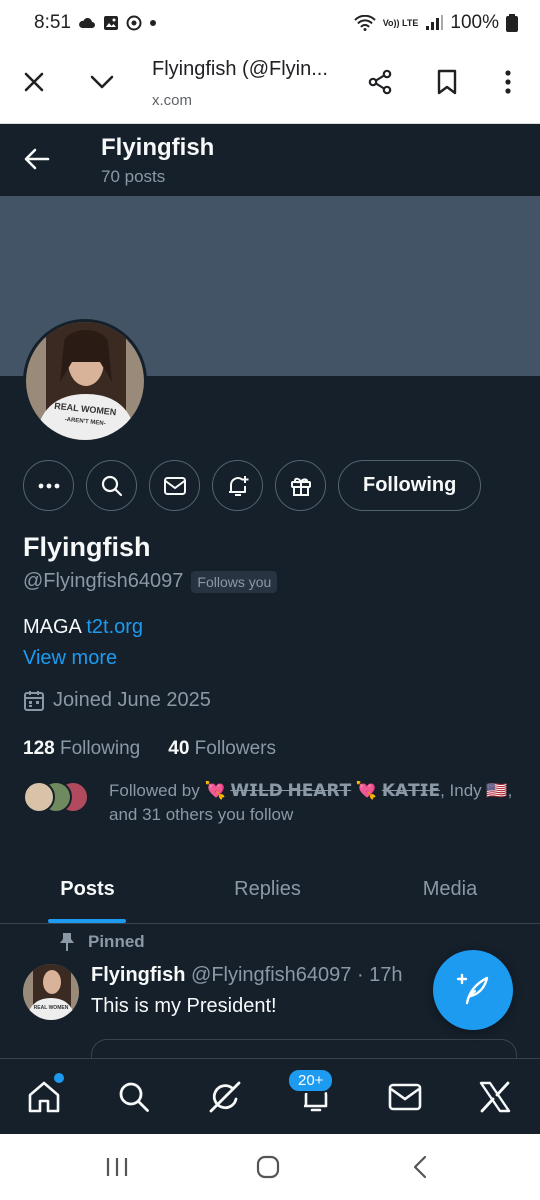 This screenshot has height=1200, width=540. What do you see at coordinates (411, 790) in the screenshot?
I see `followed-by-name-2: 𝗞𝗔𝗧𝗜𝗘` at bounding box center [411, 790].